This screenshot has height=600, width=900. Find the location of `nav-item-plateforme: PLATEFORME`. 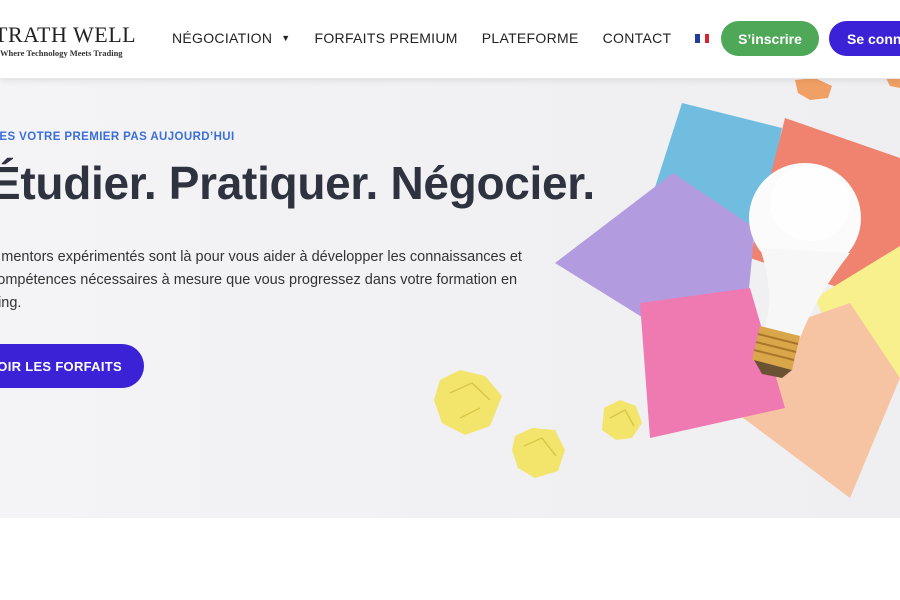

nav-item-plateforme: PLATEFORME is located at coordinates (530, 38).